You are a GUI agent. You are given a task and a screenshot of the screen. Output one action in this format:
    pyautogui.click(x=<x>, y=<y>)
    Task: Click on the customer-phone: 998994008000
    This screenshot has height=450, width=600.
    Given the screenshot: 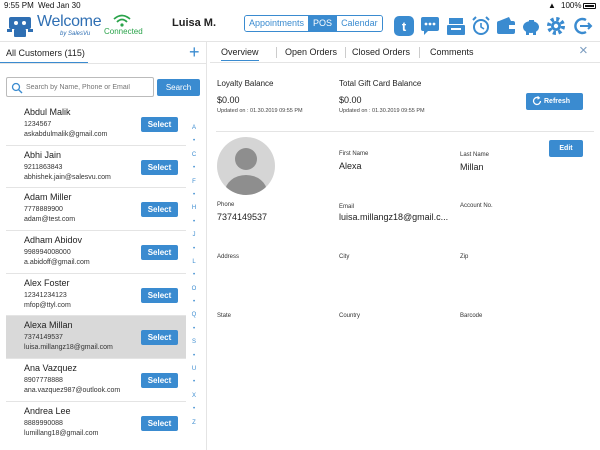 What is the action you would take?
    pyautogui.click(x=47, y=252)
    